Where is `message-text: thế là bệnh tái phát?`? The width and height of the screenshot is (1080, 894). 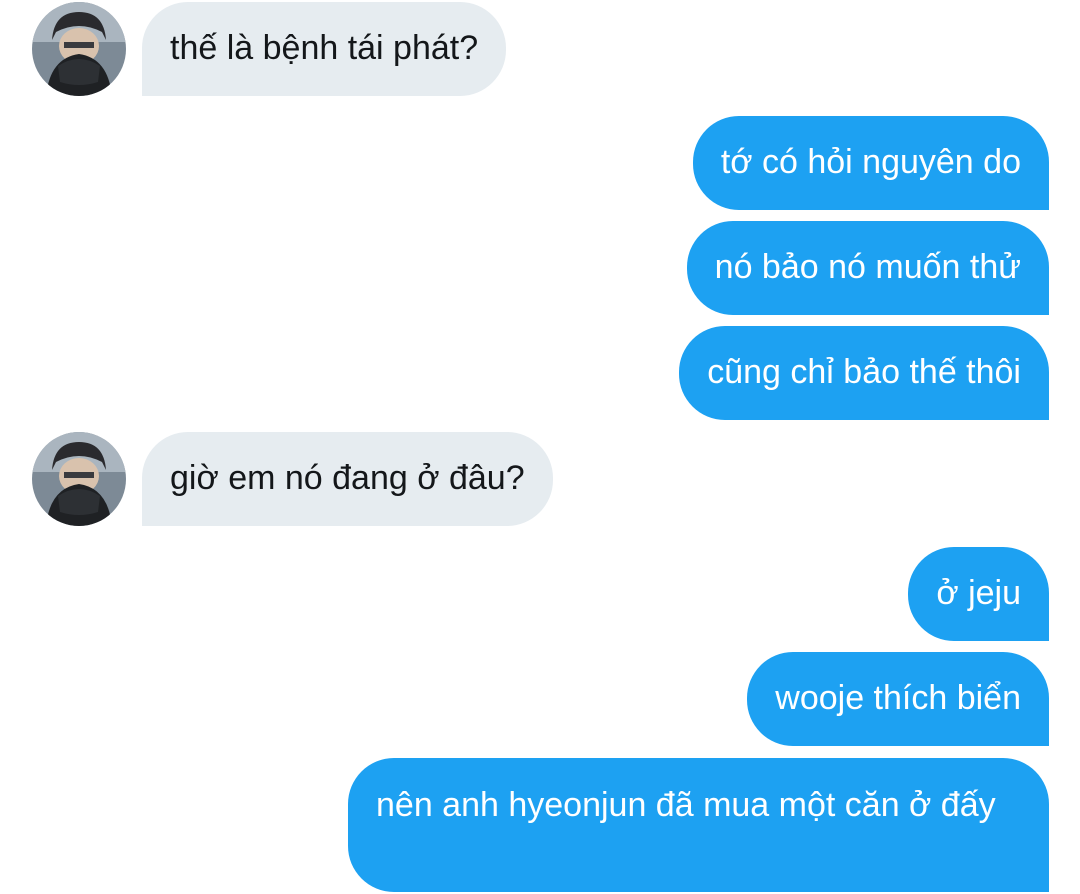
message-text: thế là bệnh tái phát? is located at coordinates (324, 48).